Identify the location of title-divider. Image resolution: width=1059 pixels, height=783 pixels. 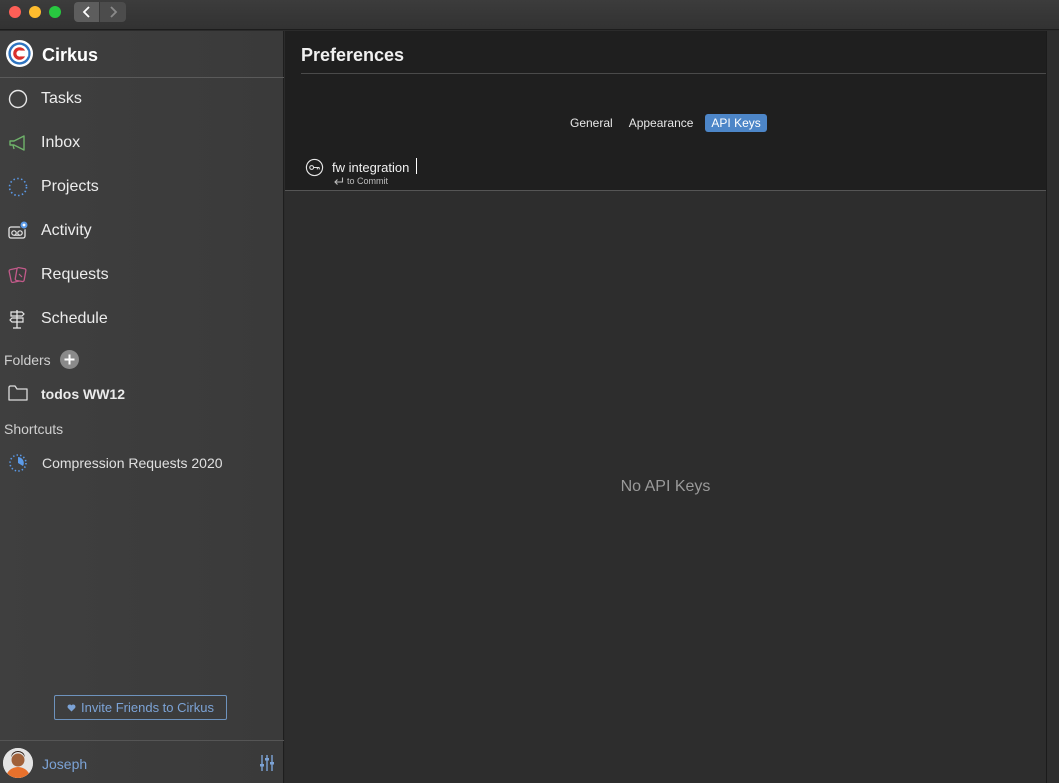
(673, 73).